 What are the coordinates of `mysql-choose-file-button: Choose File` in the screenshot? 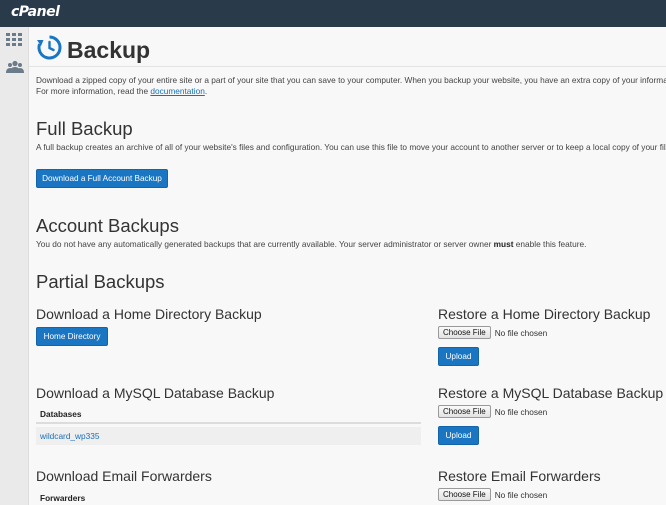 It's located at (464, 411).